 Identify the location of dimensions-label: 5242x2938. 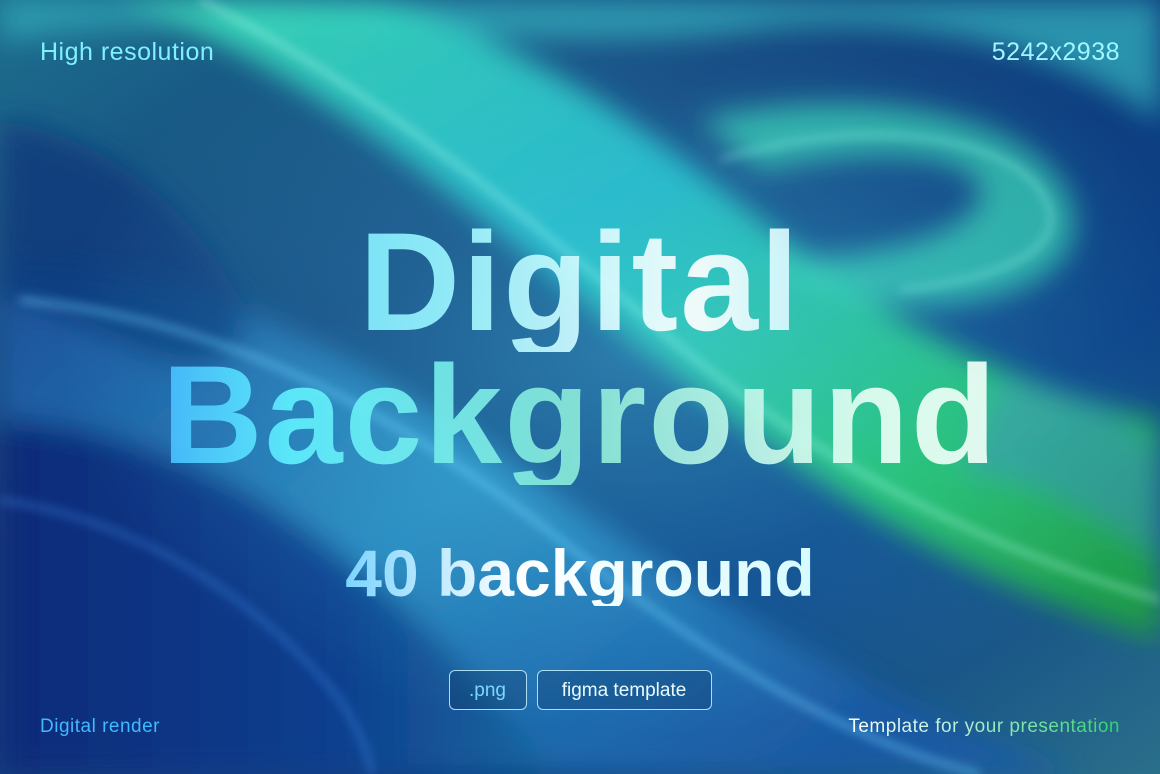
(1055, 52).